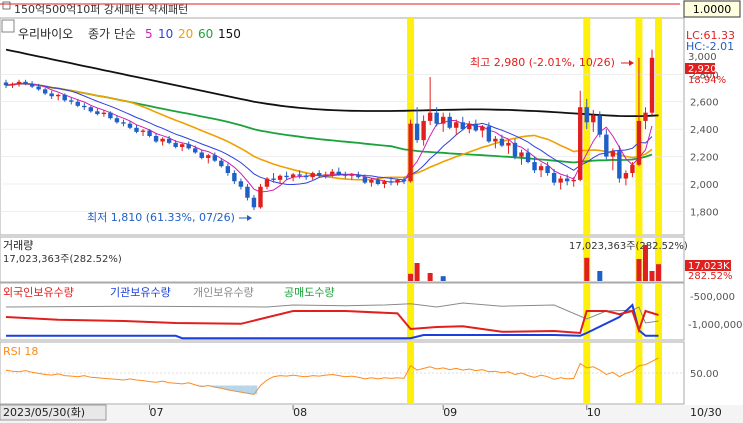 The height and width of the screenshot is (423, 743). I want to click on price-tick-label: 1,800, so click(704, 212).